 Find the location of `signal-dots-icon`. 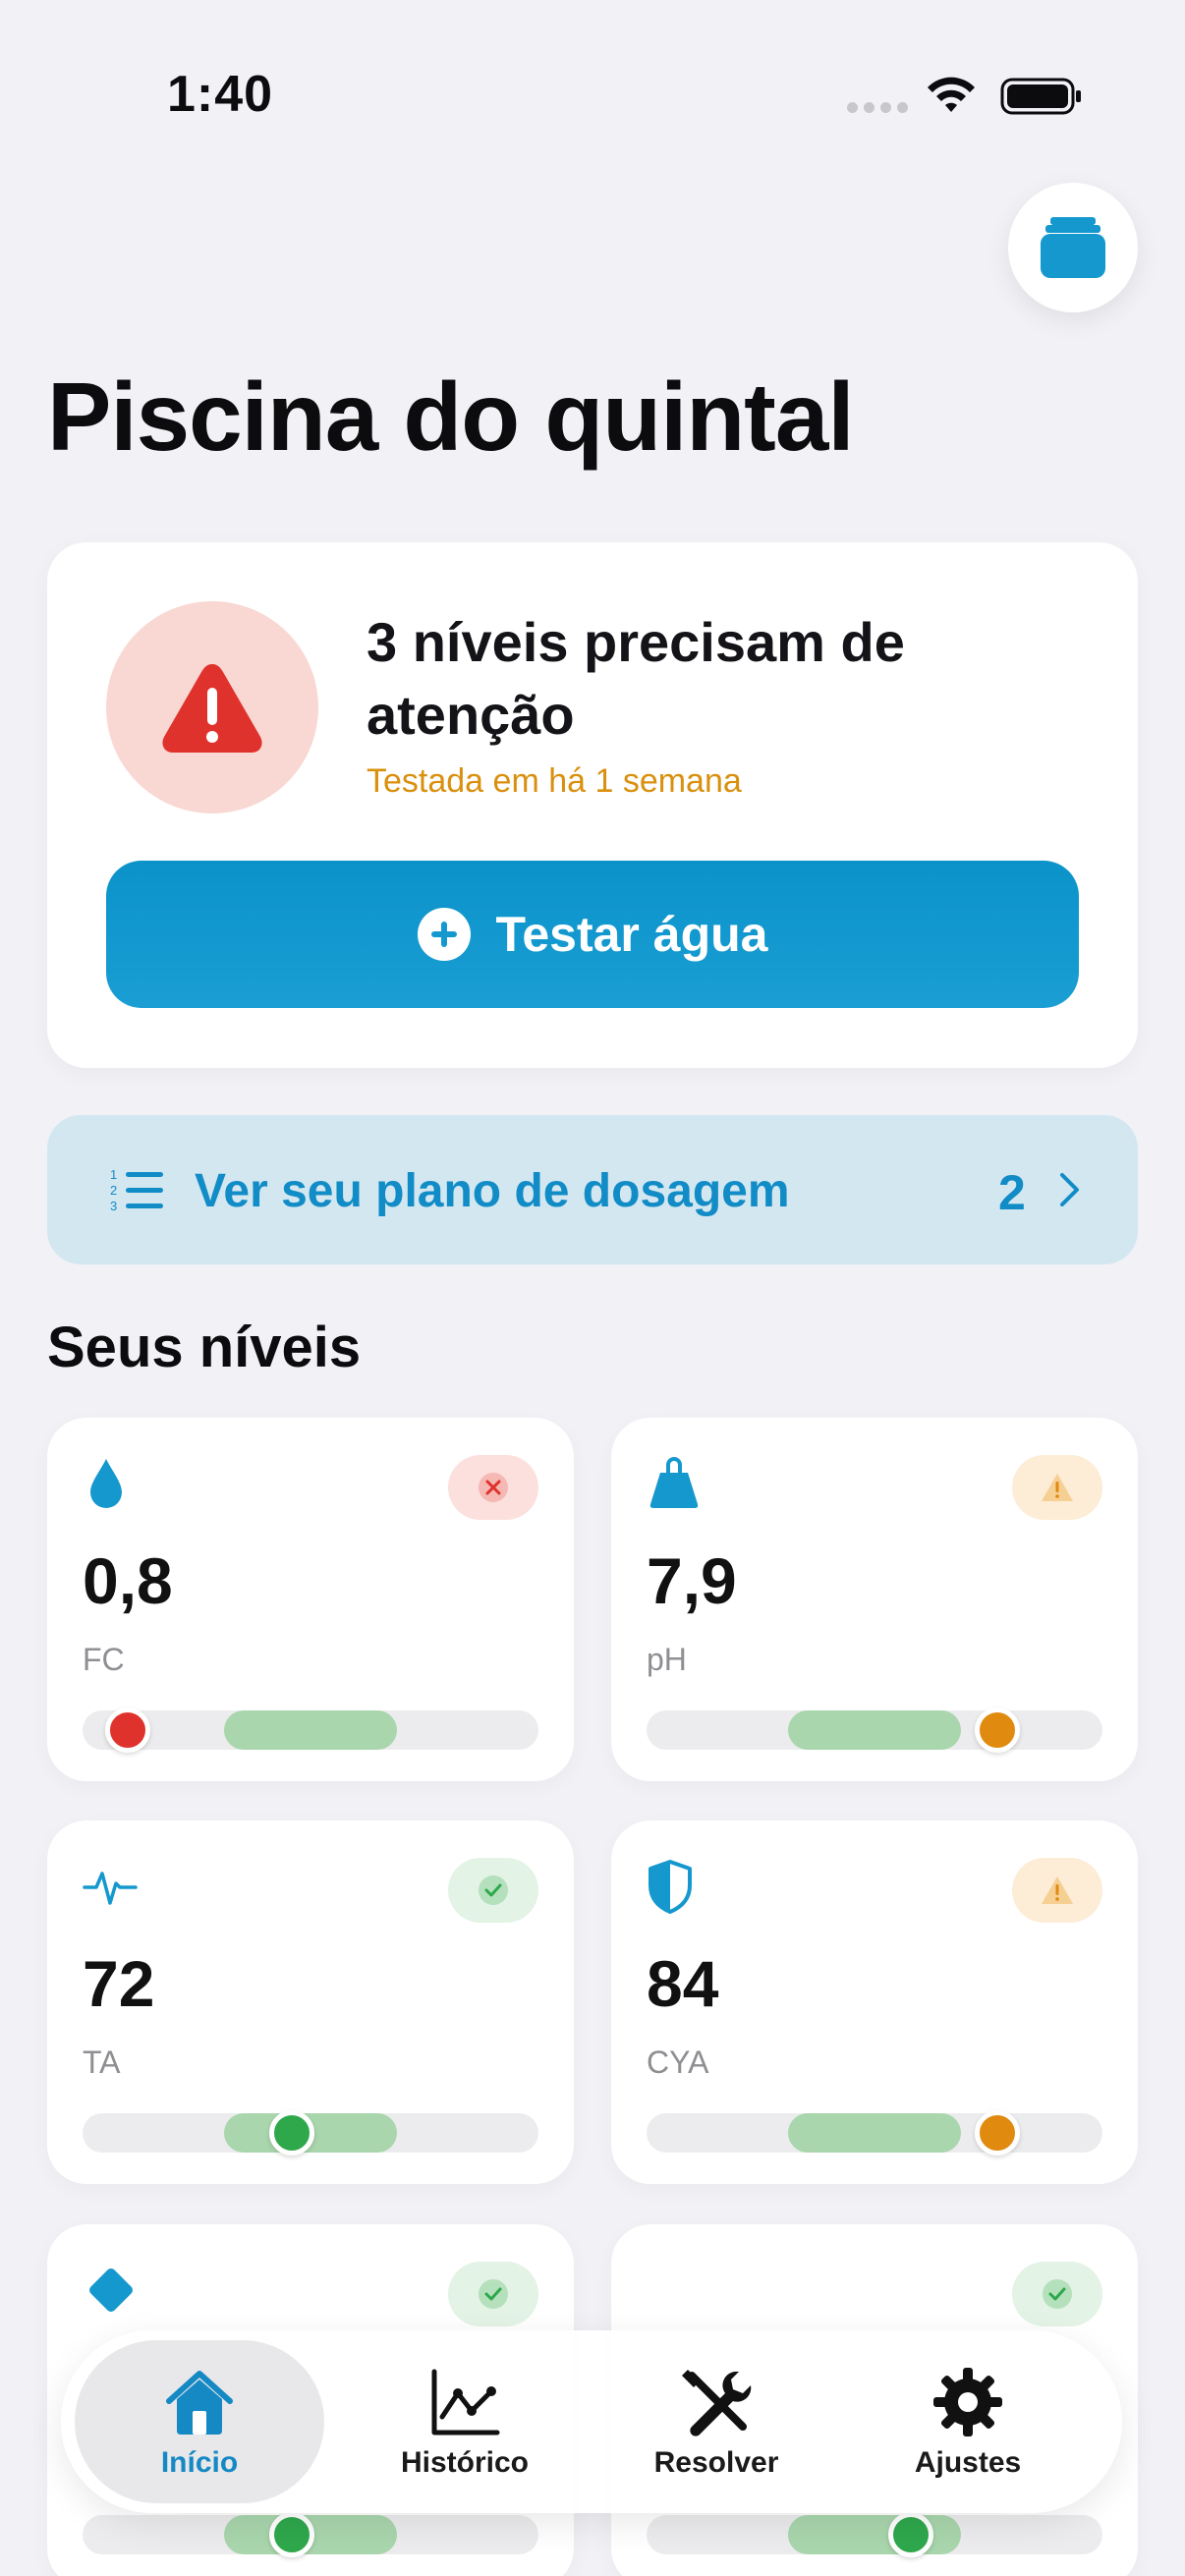

signal-dots-icon is located at coordinates (878, 107).